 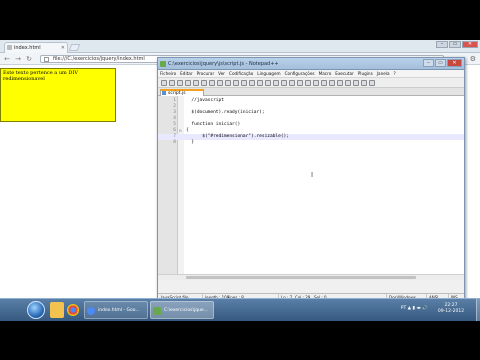 I want to click on tray-arrow-icon: ▲ ▮ ◂▸ 🔊, so click(x=418, y=308).